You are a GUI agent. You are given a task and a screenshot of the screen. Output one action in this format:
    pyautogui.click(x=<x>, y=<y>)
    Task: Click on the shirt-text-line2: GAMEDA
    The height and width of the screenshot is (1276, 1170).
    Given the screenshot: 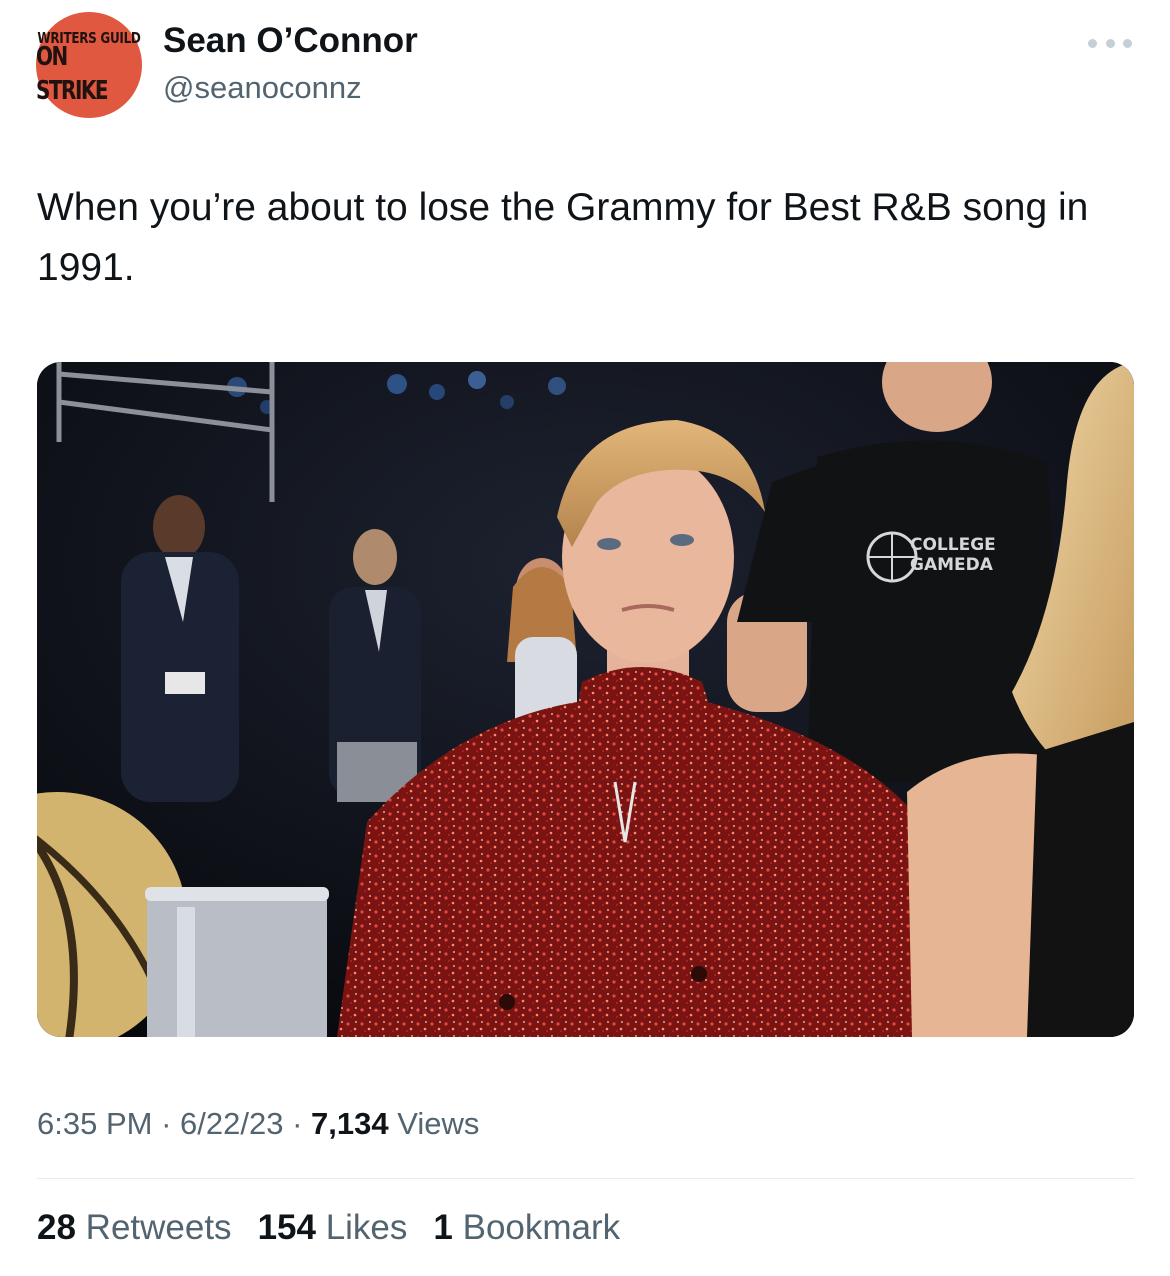 What is the action you would take?
    pyautogui.click(x=952, y=565)
    